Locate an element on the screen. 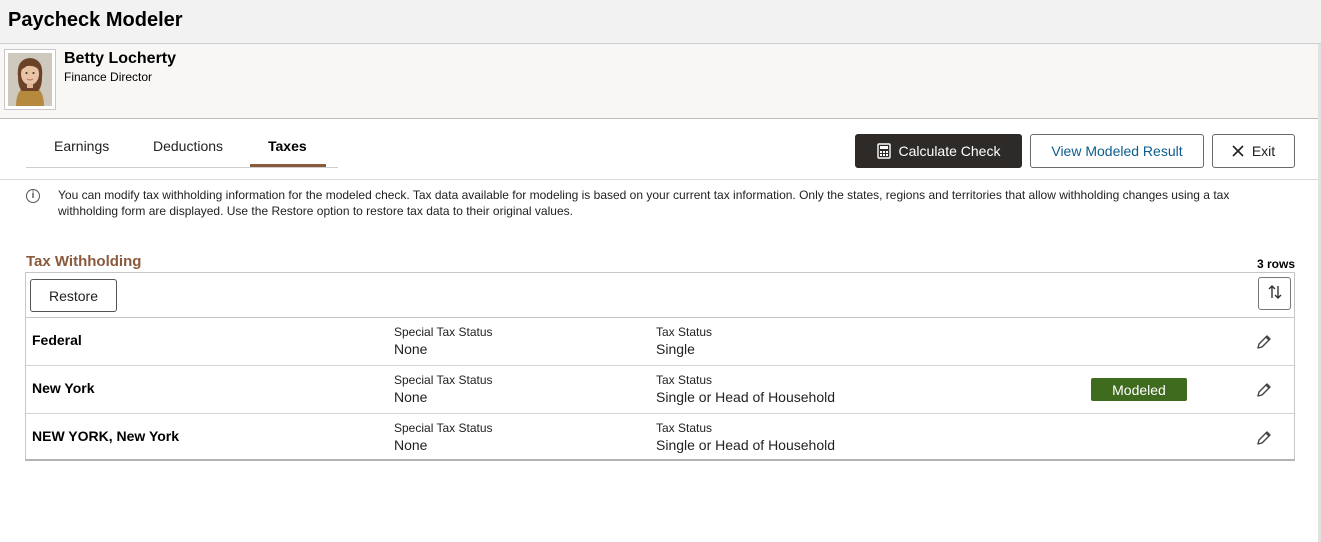 The height and width of the screenshot is (542, 1321). section-title: Tax Withholding is located at coordinates (84, 261).